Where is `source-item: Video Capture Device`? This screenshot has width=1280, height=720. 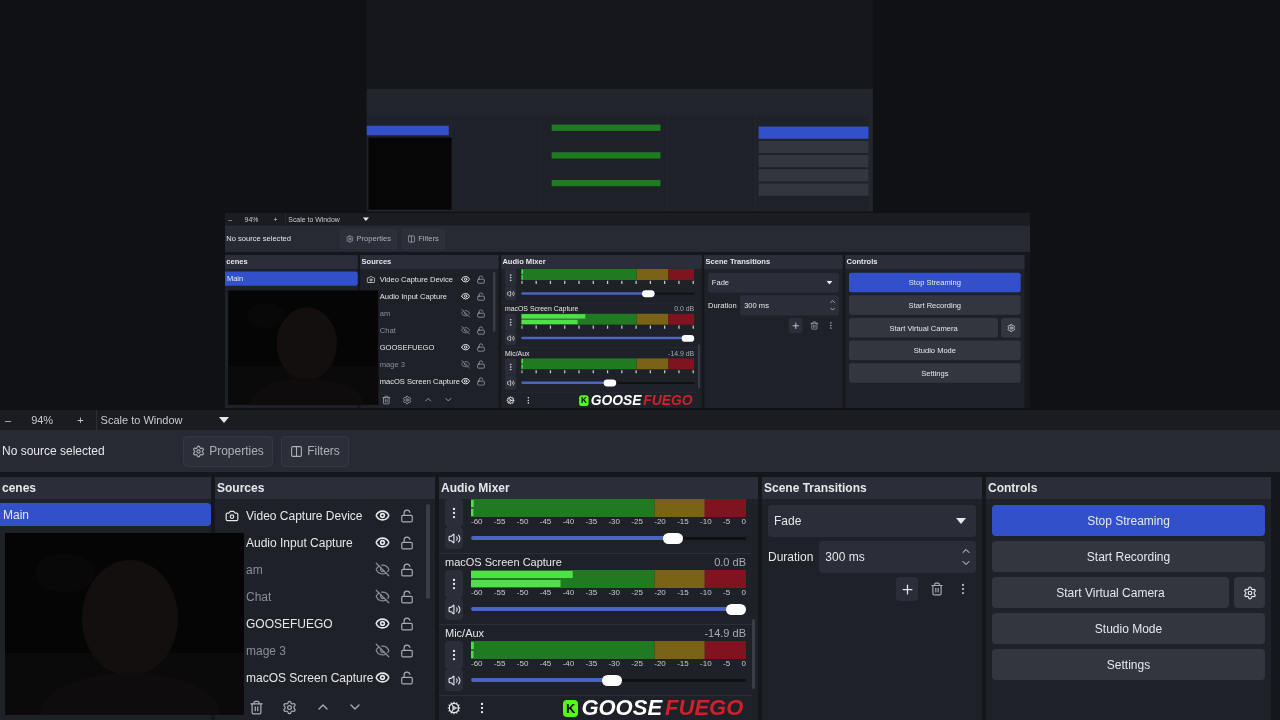
source-item: Video Capture Device is located at coordinates (320, 515).